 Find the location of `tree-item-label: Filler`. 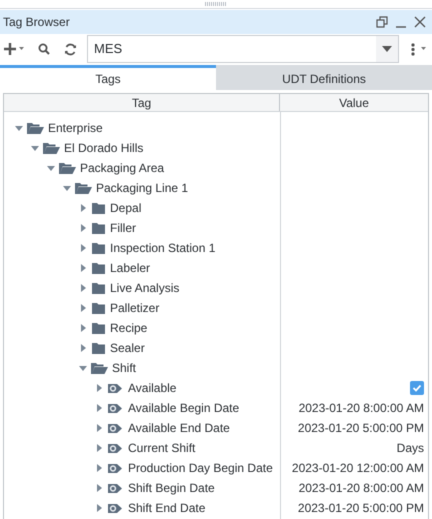

tree-item-label: Filler is located at coordinates (123, 228).